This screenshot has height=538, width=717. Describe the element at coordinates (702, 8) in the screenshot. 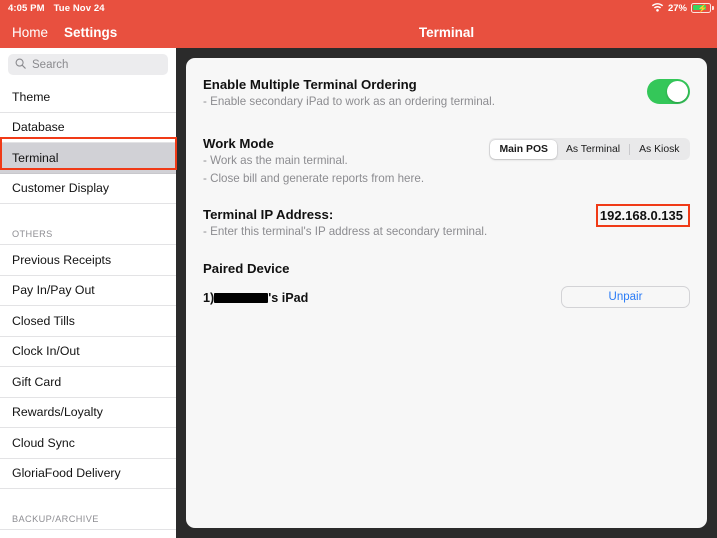

I see `battery-charging-icon: ⚡` at that location.